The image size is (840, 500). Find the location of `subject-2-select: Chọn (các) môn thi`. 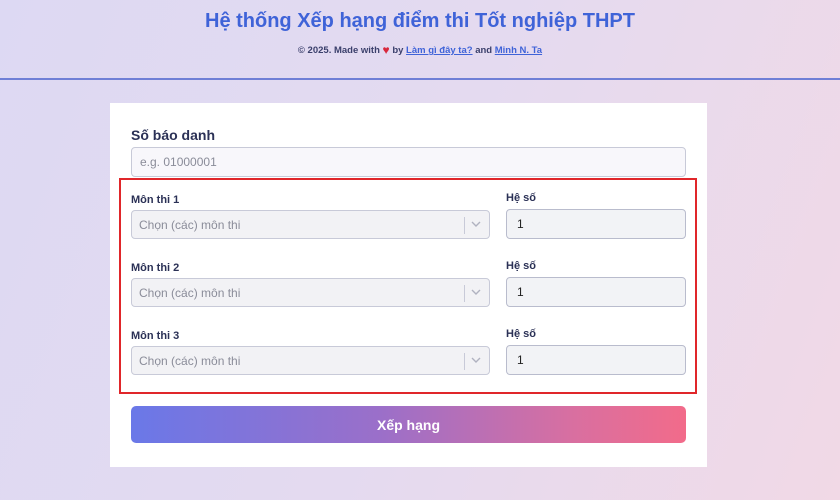

subject-2-select: Chọn (các) môn thi is located at coordinates (310, 292).